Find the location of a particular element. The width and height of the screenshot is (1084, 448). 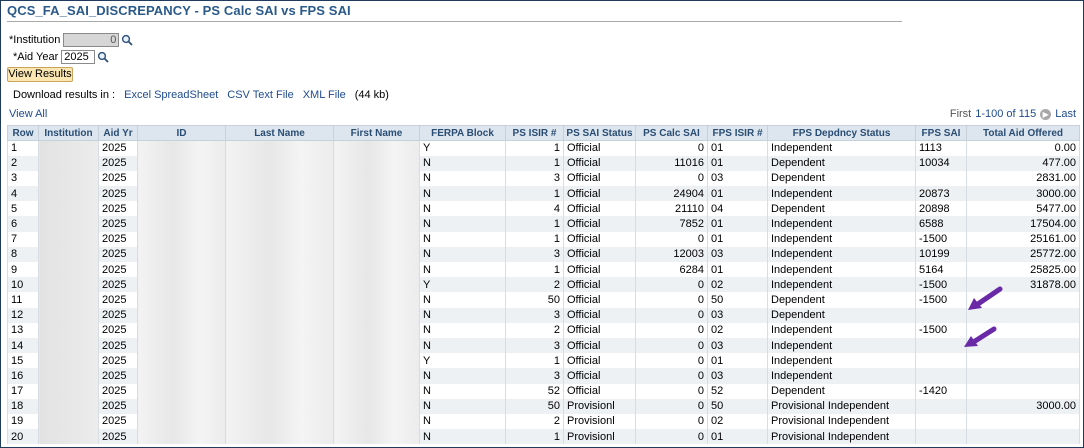

column-header: First Name is located at coordinates (376, 133).